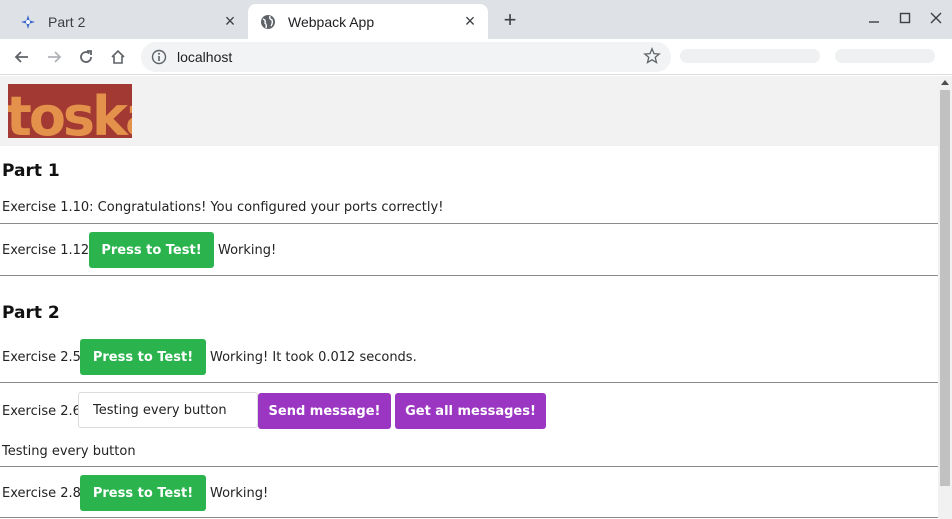 Image resolution: width=952 pixels, height=519 pixels. I want to click on browser-tab-strip: Part 2 × Webpack App × +, so click(476, 19).